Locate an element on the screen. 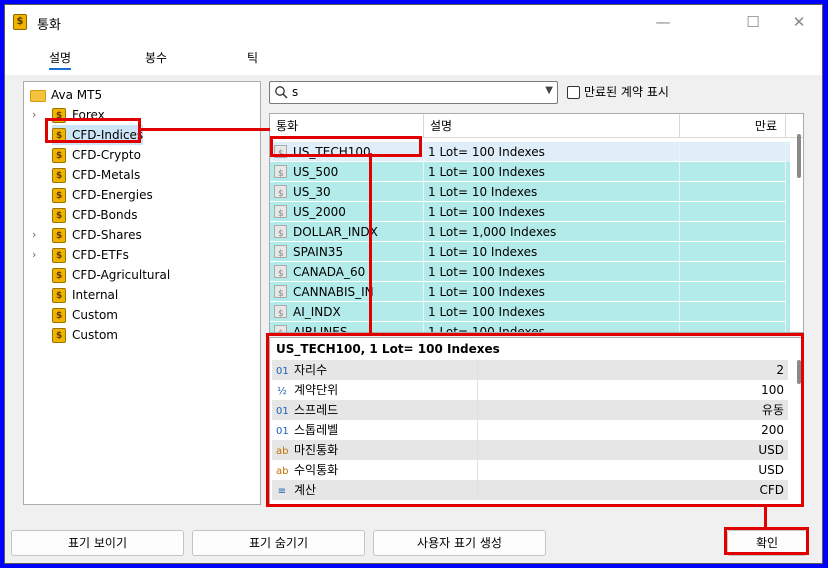 Image resolution: width=828 pixels, height=568 pixels. tree-item-label: CFD-Bonds is located at coordinates (105, 215).